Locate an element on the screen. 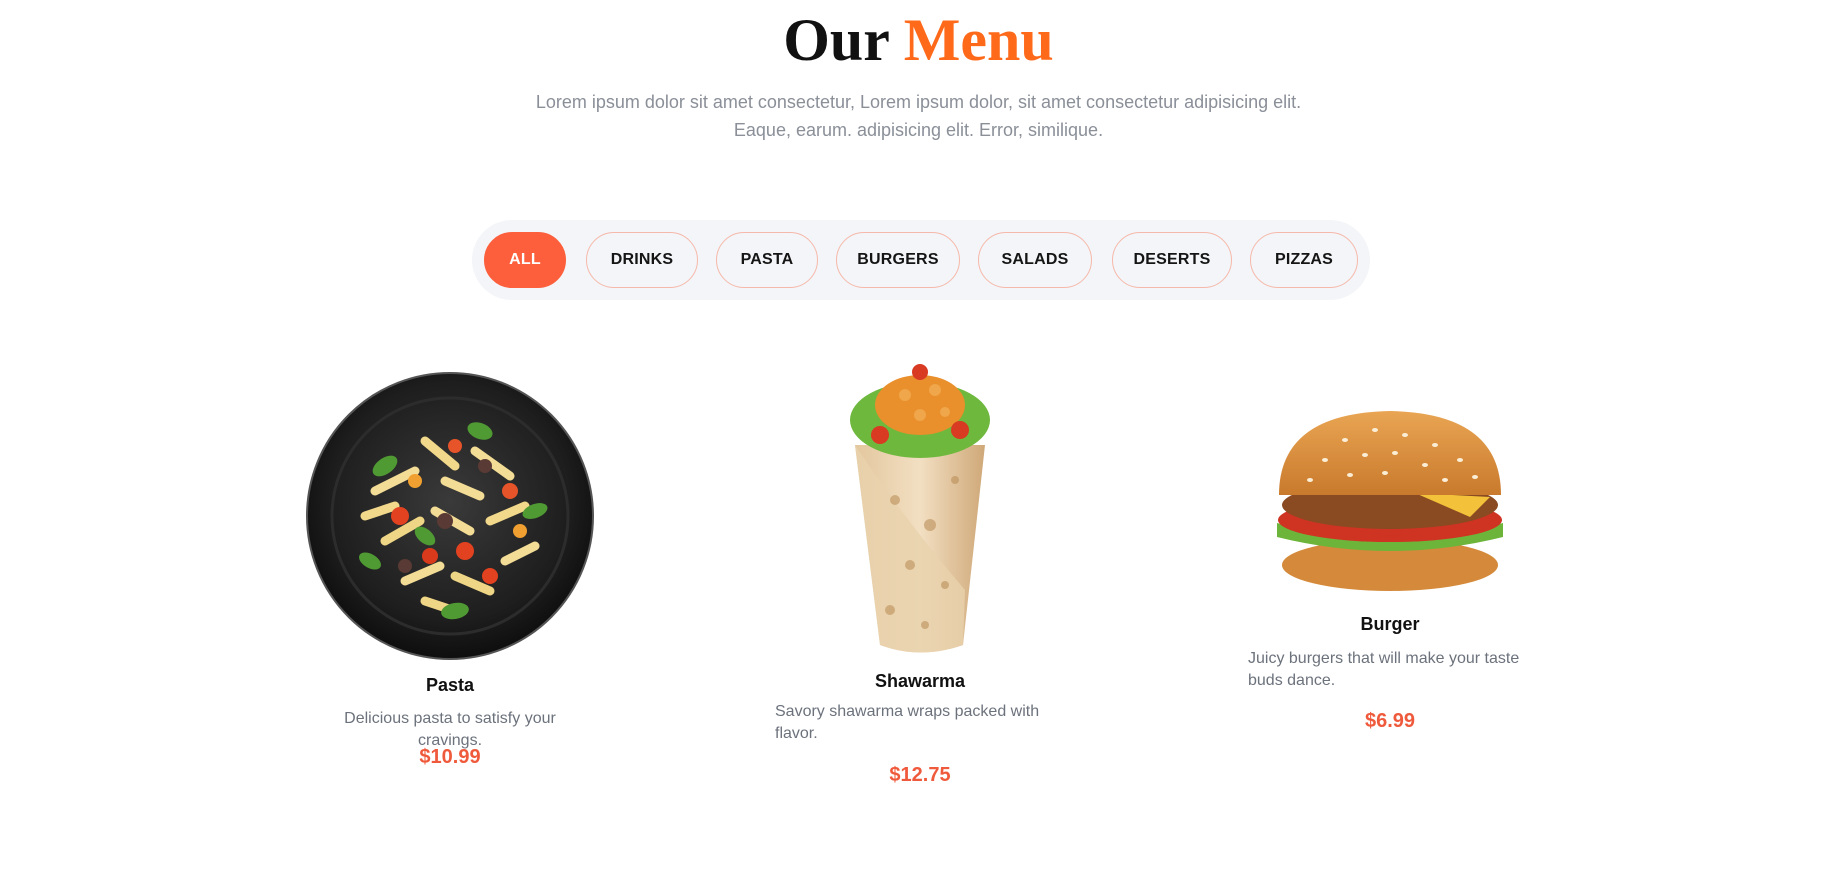  pasta-bowl-image is located at coordinates (450, 516).